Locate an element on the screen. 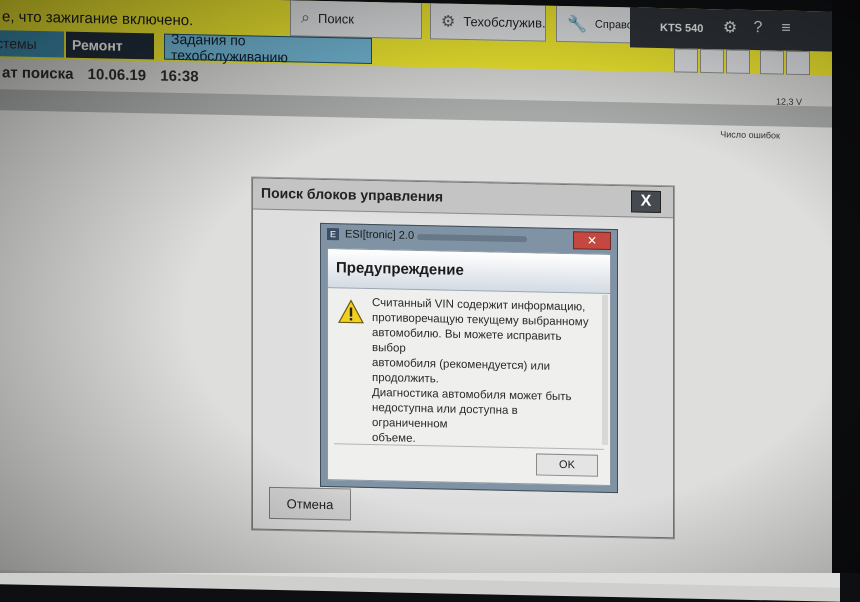 The height and width of the screenshot is (602, 860). service-button-label: Техобслужив. is located at coordinates (504, 22).